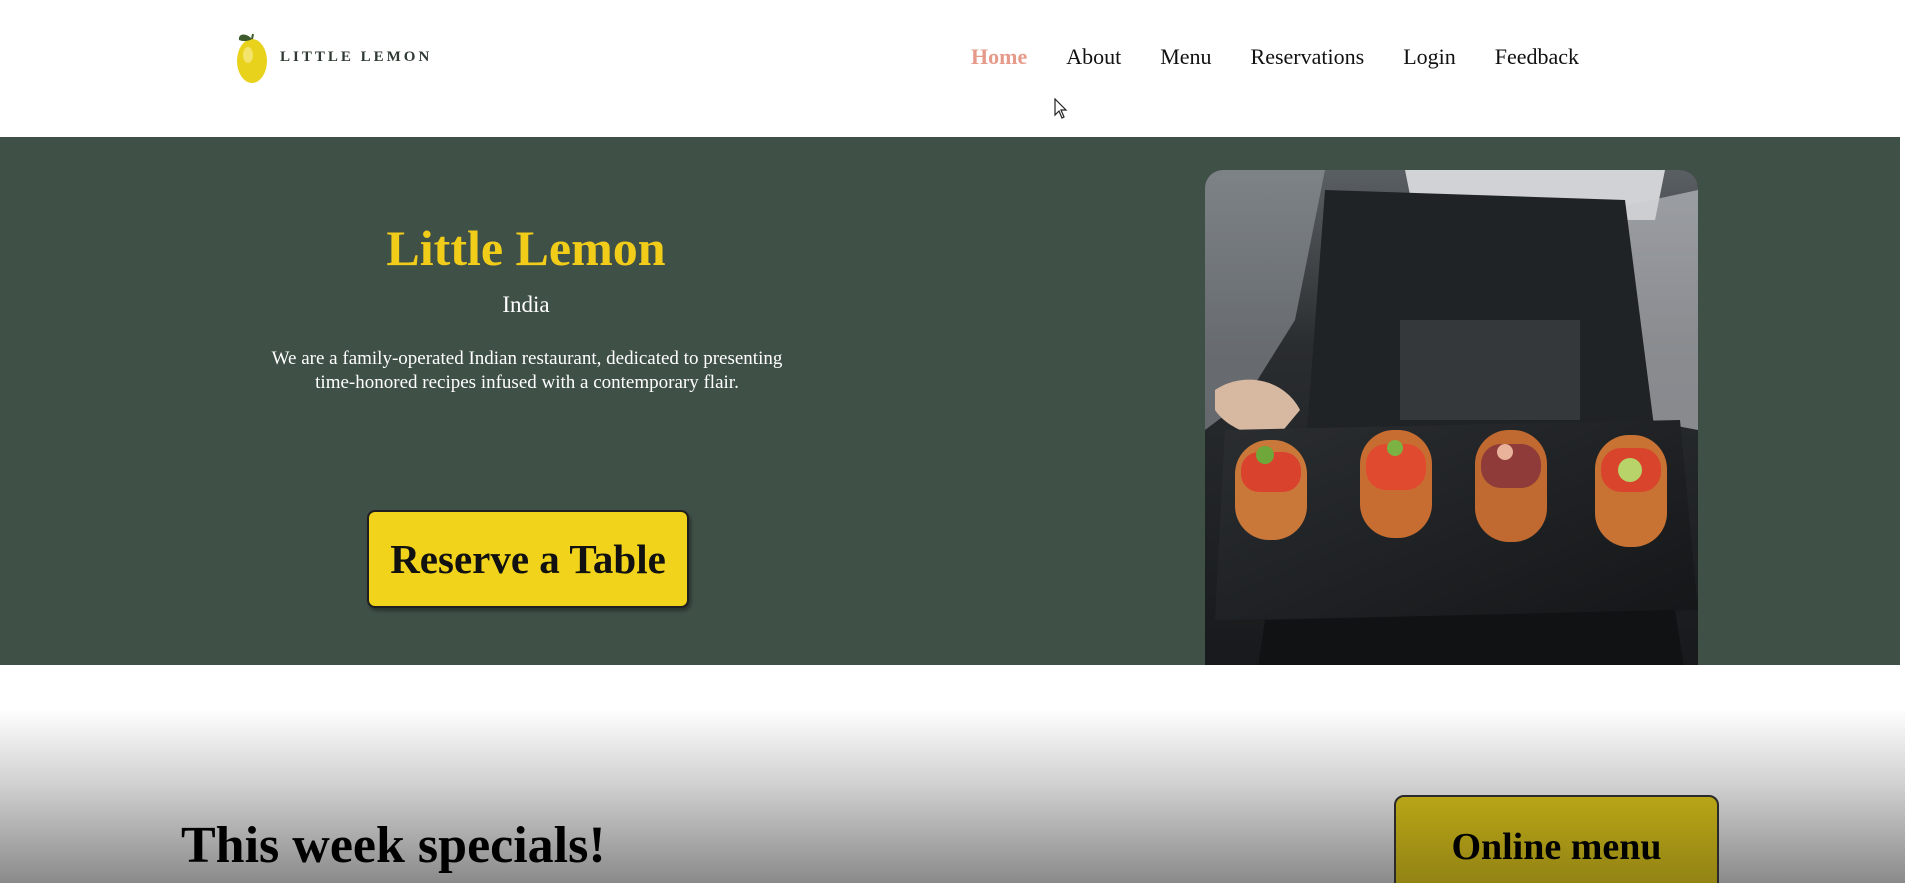 This screenshot has width=1905, height=883. I want to click on logo-text: LITTLE LEMON, so click(356, 56).